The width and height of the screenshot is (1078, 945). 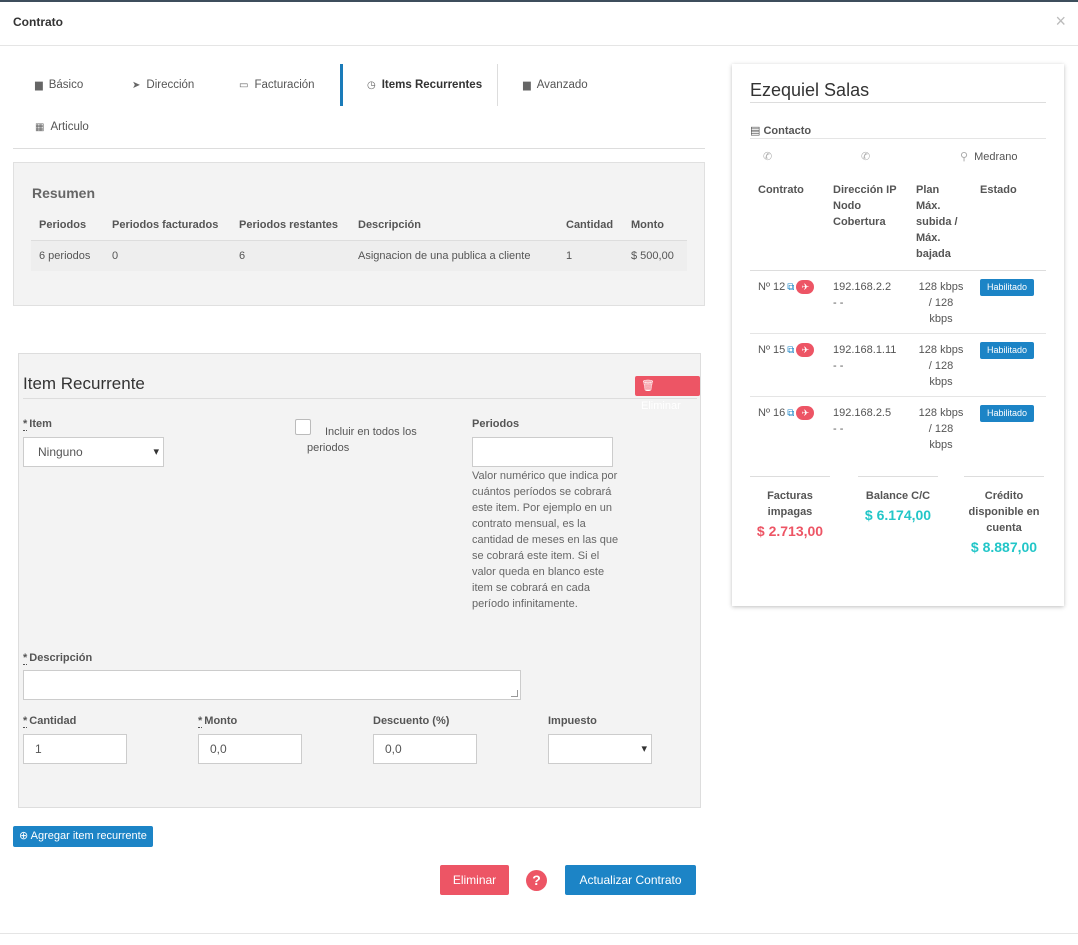 What do you see at coordinates (69, 127) in the screenshot?
I see `tab-label: Articulo` at bounding box center [69, 127].